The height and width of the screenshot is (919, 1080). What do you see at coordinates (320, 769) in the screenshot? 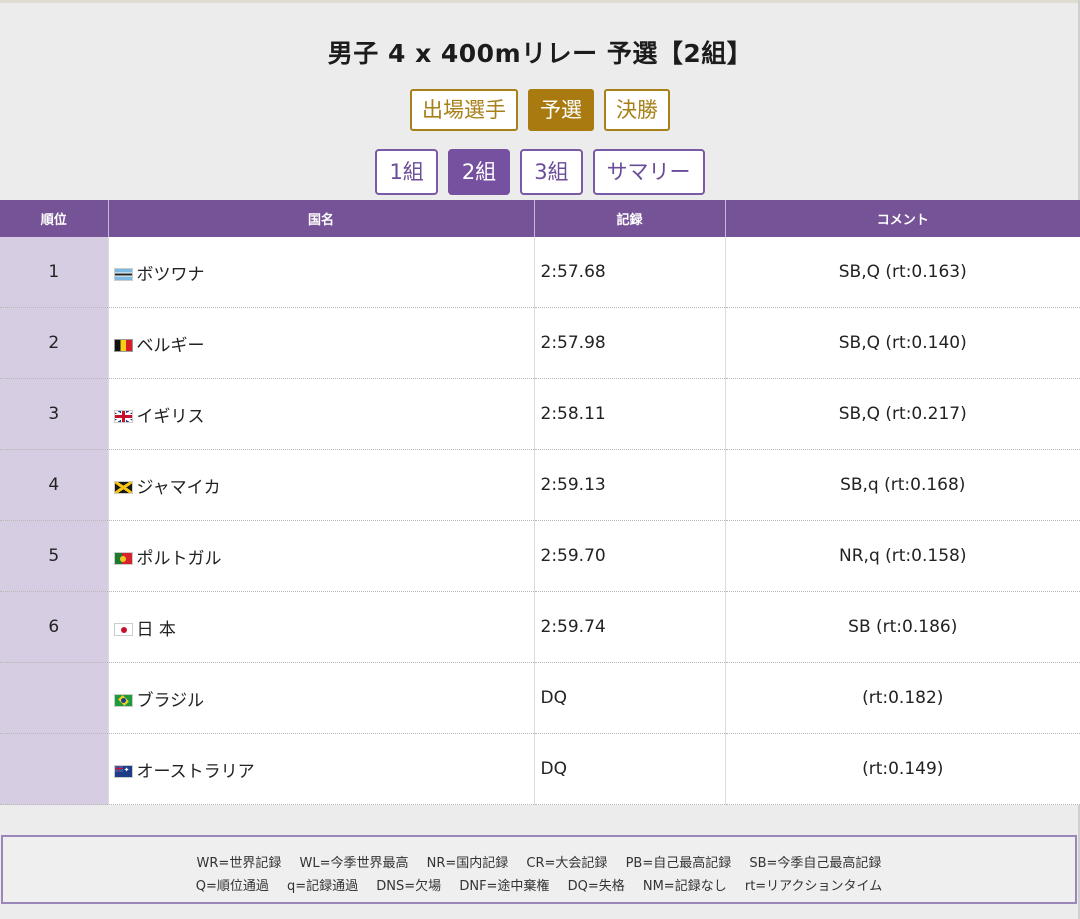
I see `country-cell: オーストラリア` at bounding box center [320, 769].